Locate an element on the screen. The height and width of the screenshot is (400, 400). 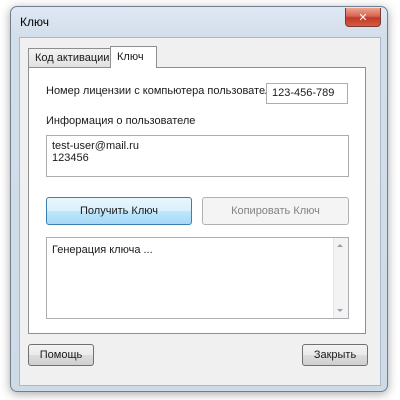
license-number-input: 123-456-789 is located at coordinates (307, 93).